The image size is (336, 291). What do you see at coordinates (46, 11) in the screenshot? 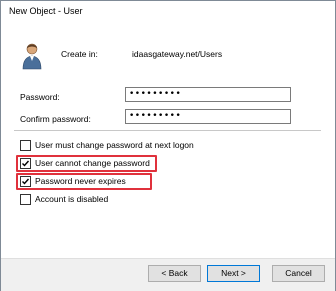
I see `window-title: New Object - User` at bounding box center [46, 11].